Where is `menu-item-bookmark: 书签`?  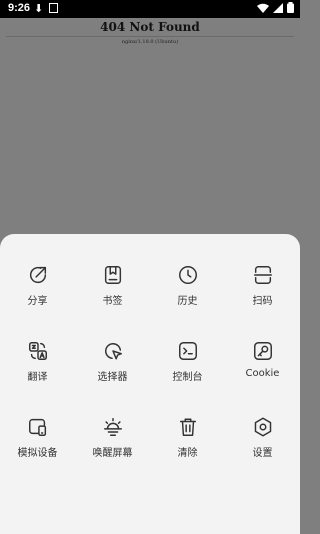 menu-item-bookmark: 书签 is located at coordinates (112, 298).